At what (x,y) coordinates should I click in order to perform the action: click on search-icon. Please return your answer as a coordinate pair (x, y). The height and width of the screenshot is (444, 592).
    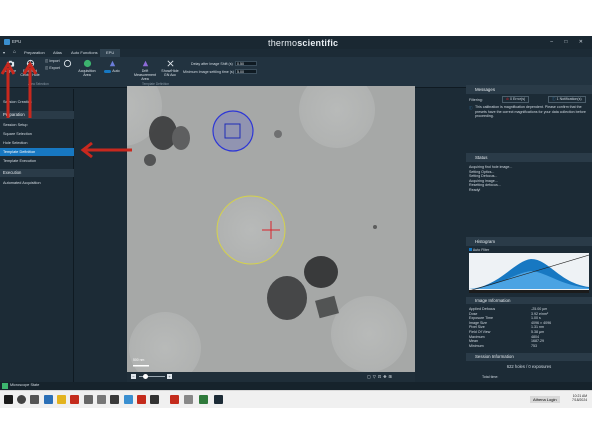
    Looking at the image, I should click on (21, 399).